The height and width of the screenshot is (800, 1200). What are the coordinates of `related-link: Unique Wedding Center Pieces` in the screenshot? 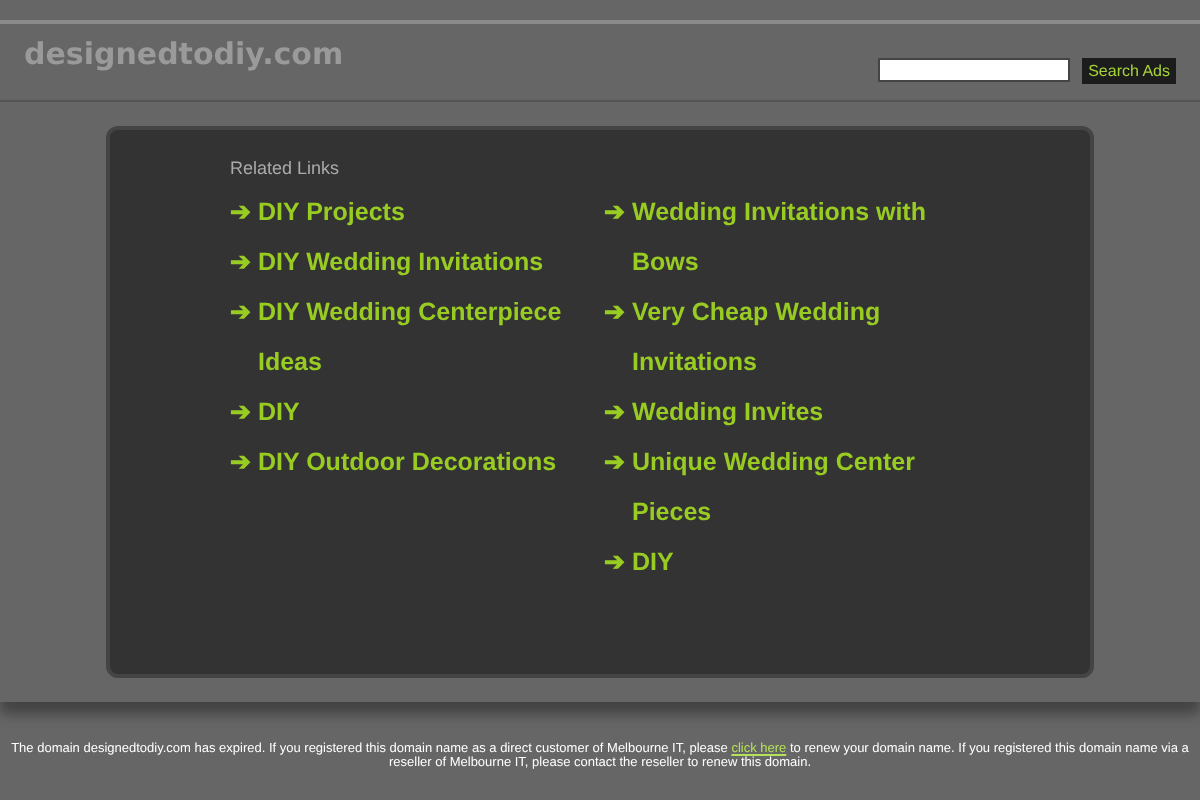 It's located at (798, 487).